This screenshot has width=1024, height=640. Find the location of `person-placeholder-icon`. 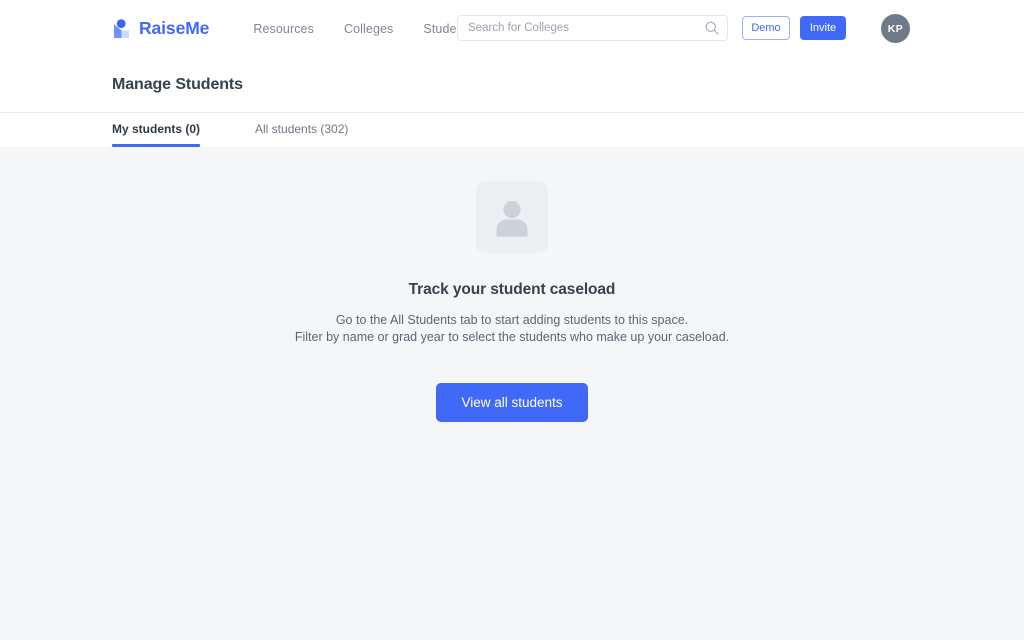

person-placeholder-icon is located at coordinates (512, 217).